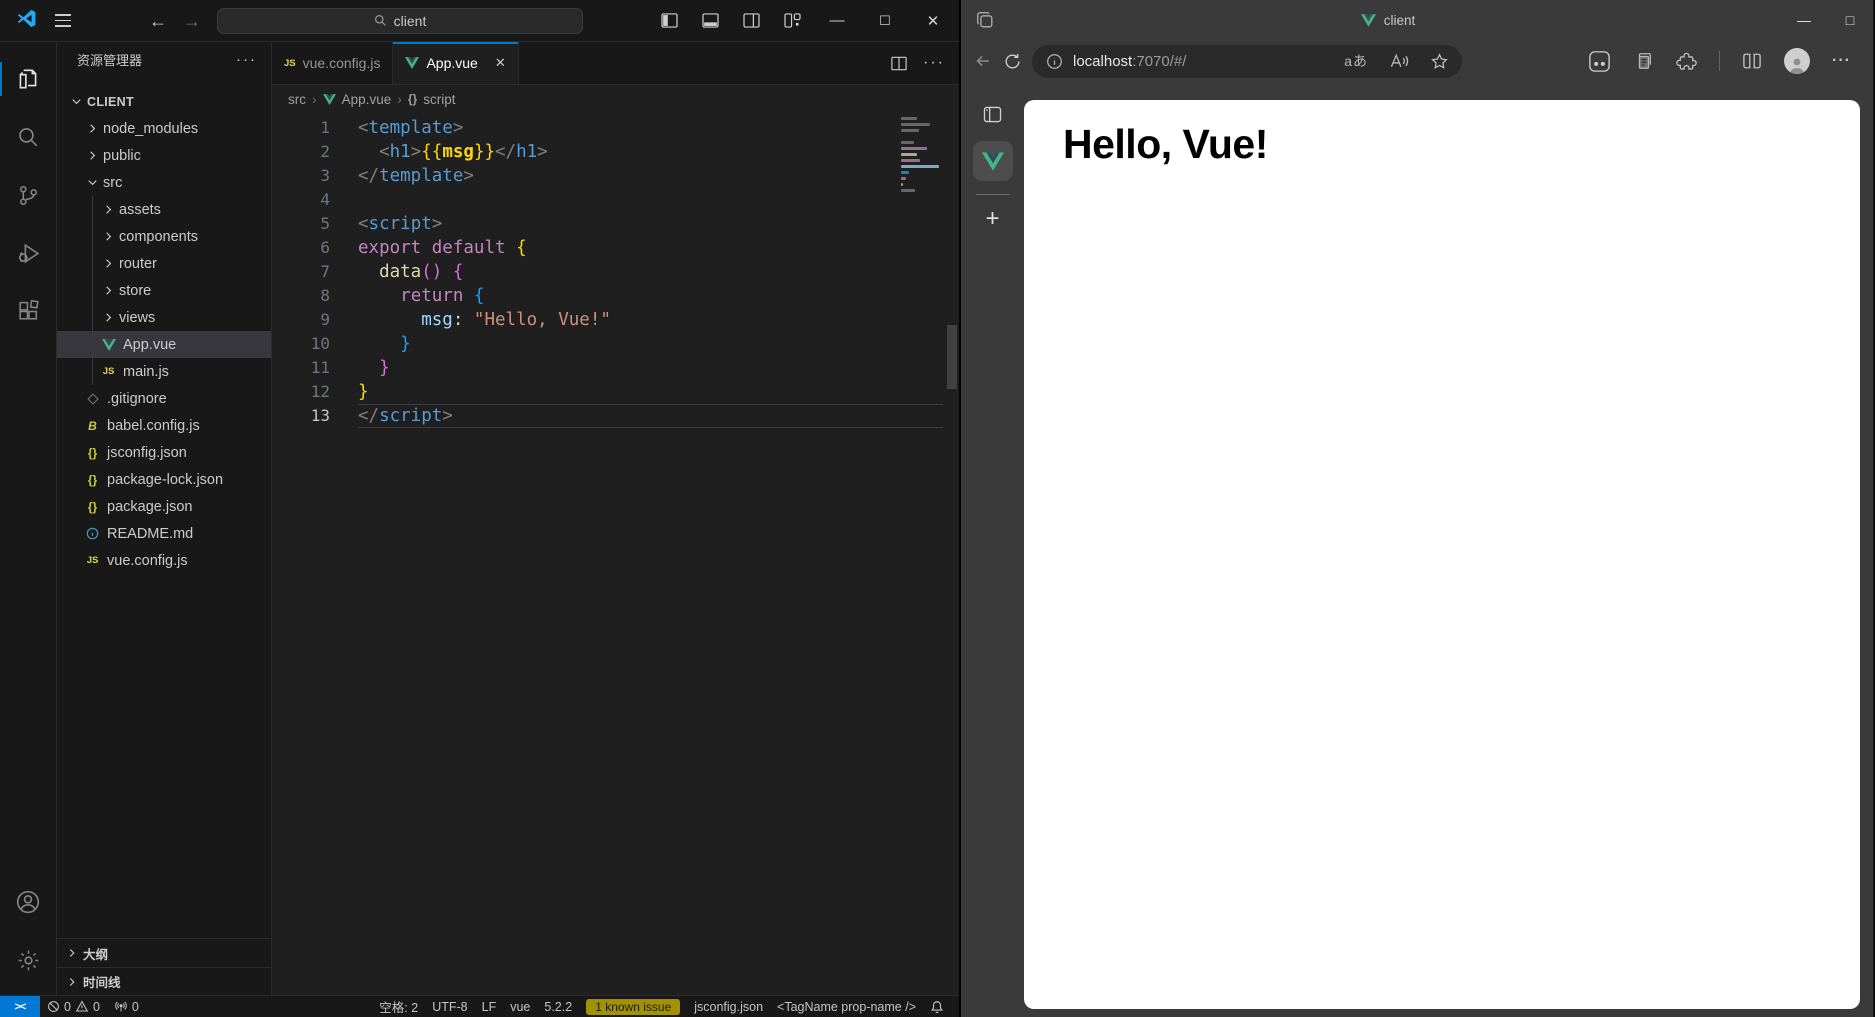  Describe the element at coordinates (615, 392) in the screenshot. I see `code-line-12: 12}` at that location.